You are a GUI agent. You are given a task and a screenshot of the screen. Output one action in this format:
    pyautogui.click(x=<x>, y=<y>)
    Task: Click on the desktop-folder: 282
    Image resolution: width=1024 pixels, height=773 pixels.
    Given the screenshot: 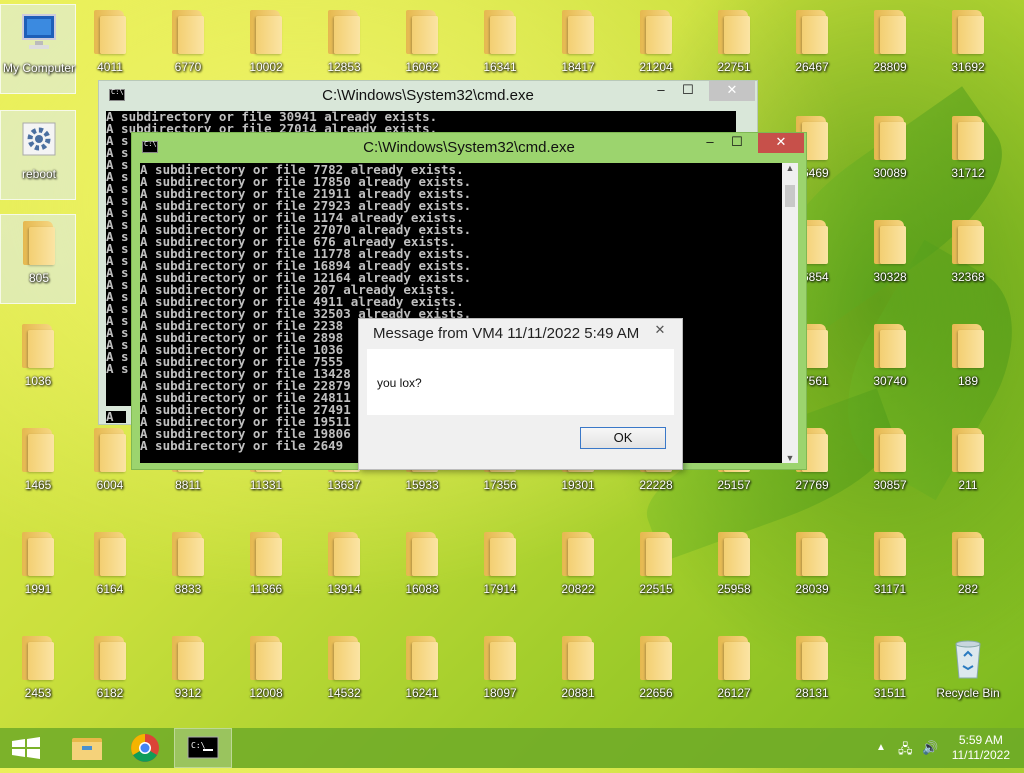 What is the action you would take?
    pyautogui.click(x=968, y=571)
    